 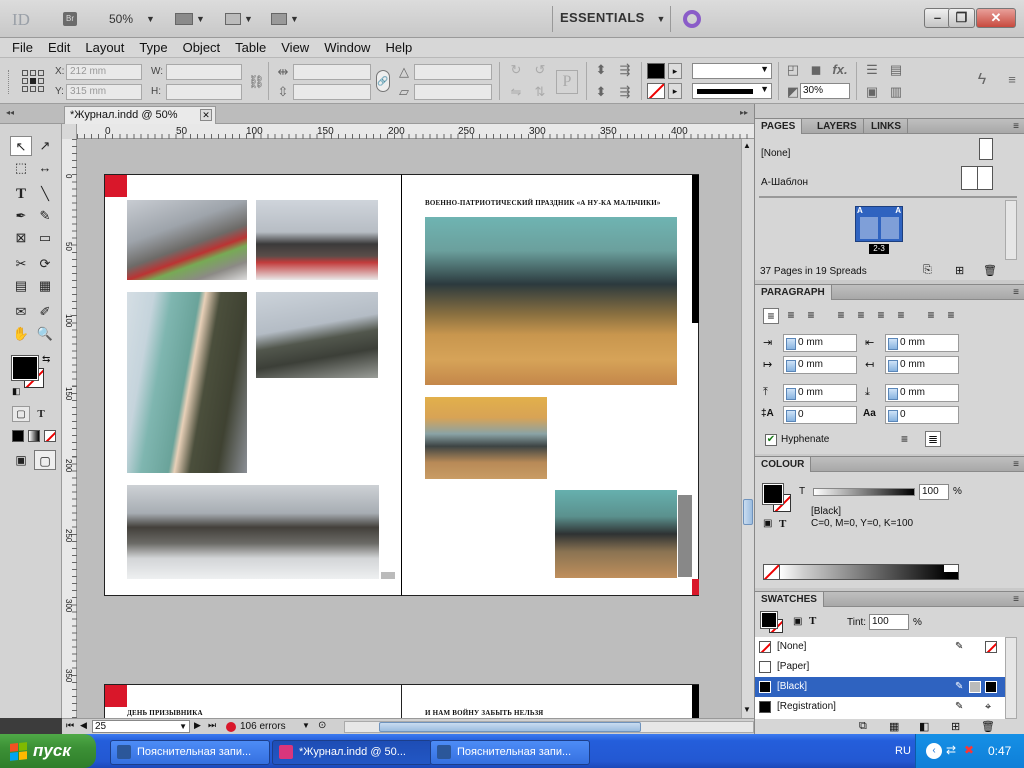 What do you see at coordinates (46, 359) in the screenshot?
I see `swap-colors-icon: ⇆` at bounding box center [46, 359].